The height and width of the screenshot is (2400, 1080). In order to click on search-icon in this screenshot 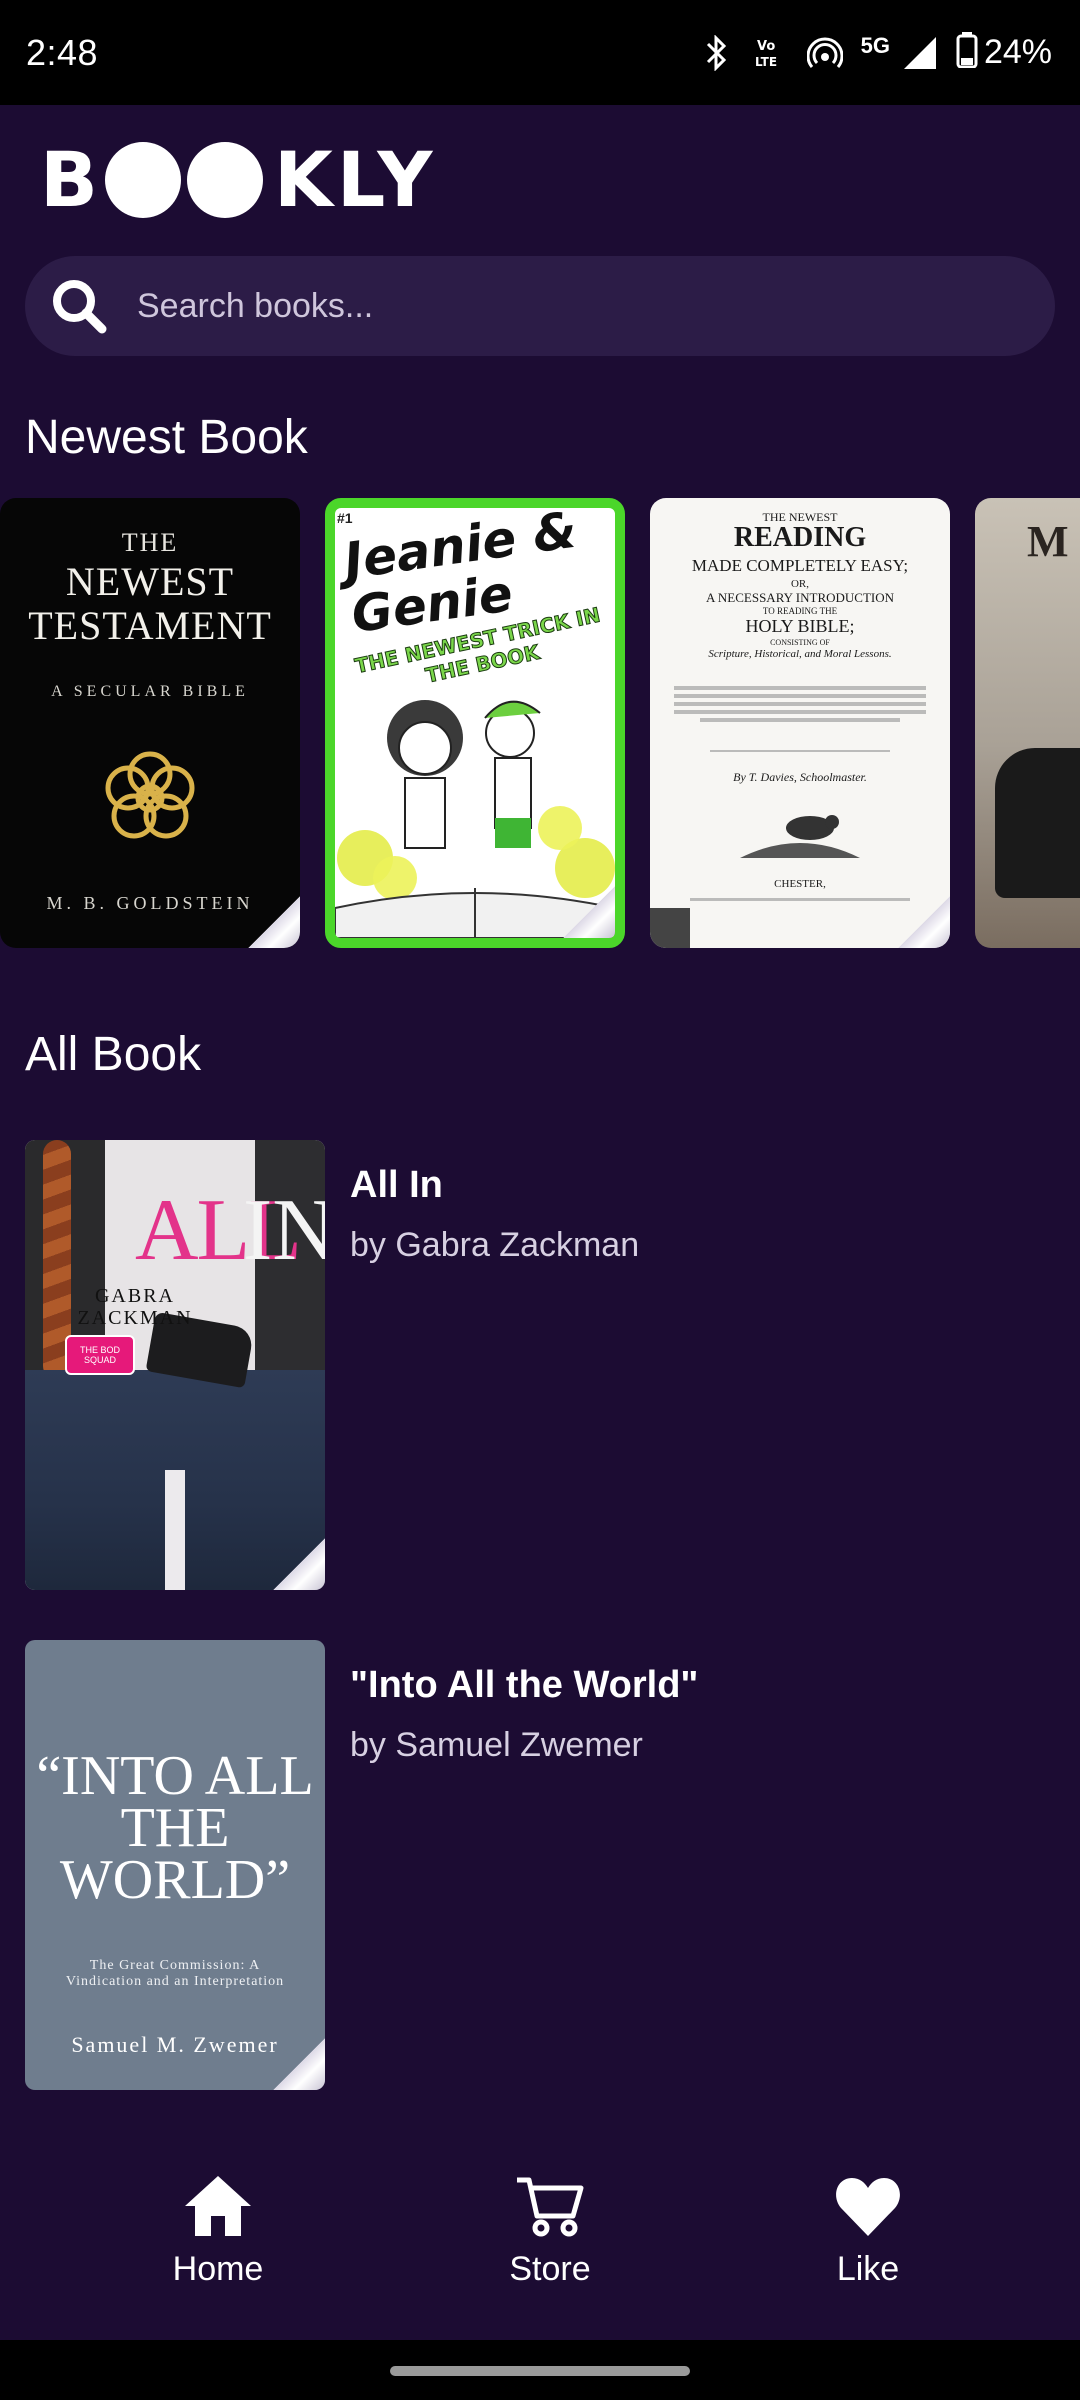, I will do `click(79, 306)`.